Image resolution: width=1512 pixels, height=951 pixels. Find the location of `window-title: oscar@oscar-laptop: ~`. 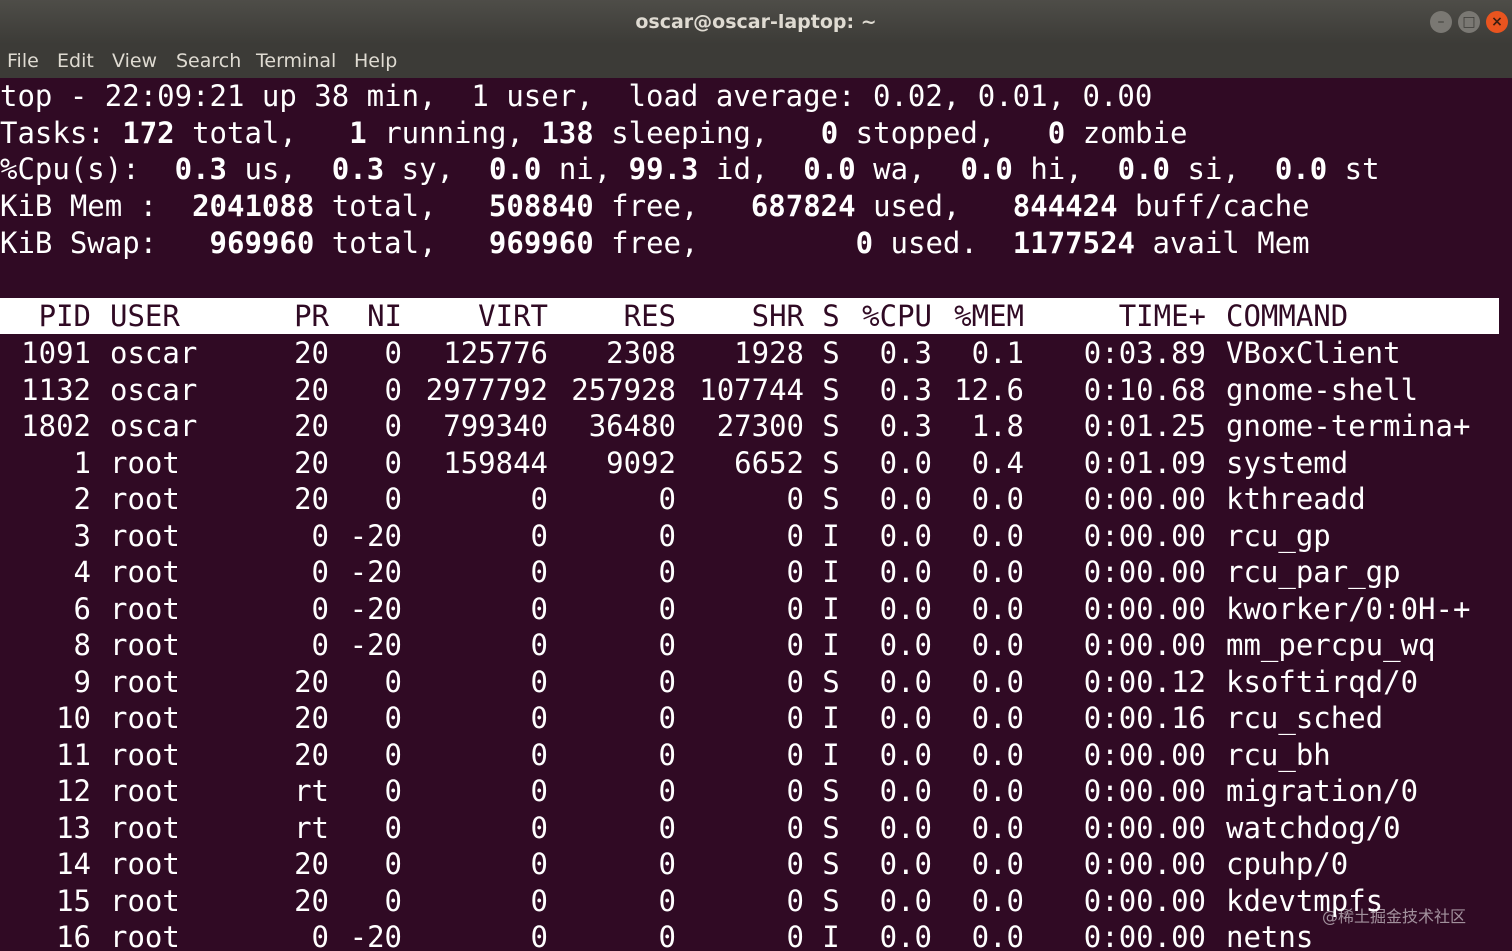

window-title: oscar@oscar-laptop: ~ is located at coordinates (756, 22).